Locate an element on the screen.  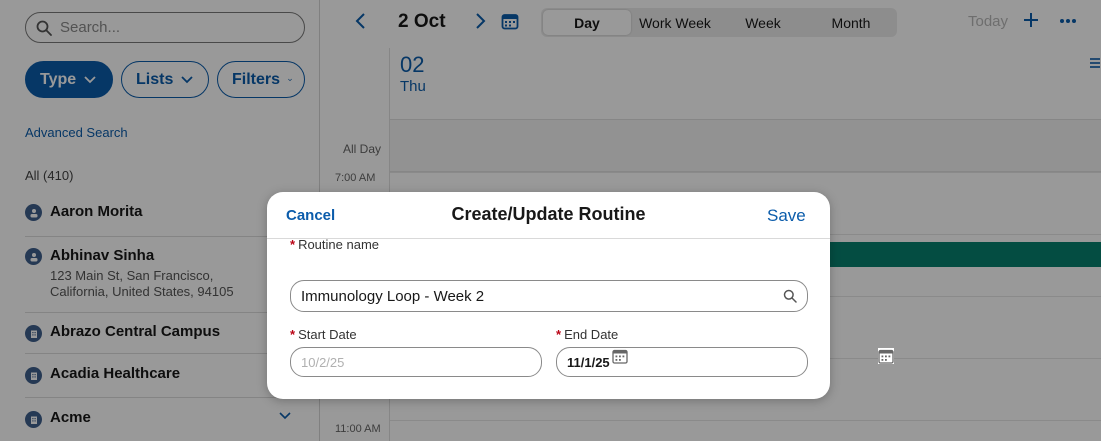
start-date-label: * Start Date is located at coordinates (323, 334).